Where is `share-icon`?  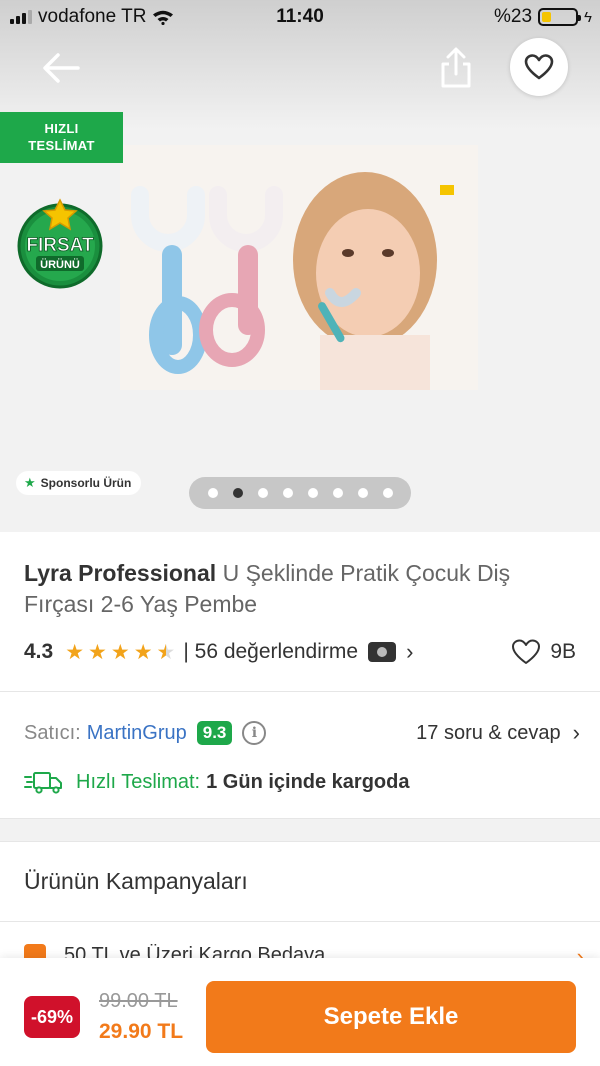 share-icon is located at coordinates (456, 67).